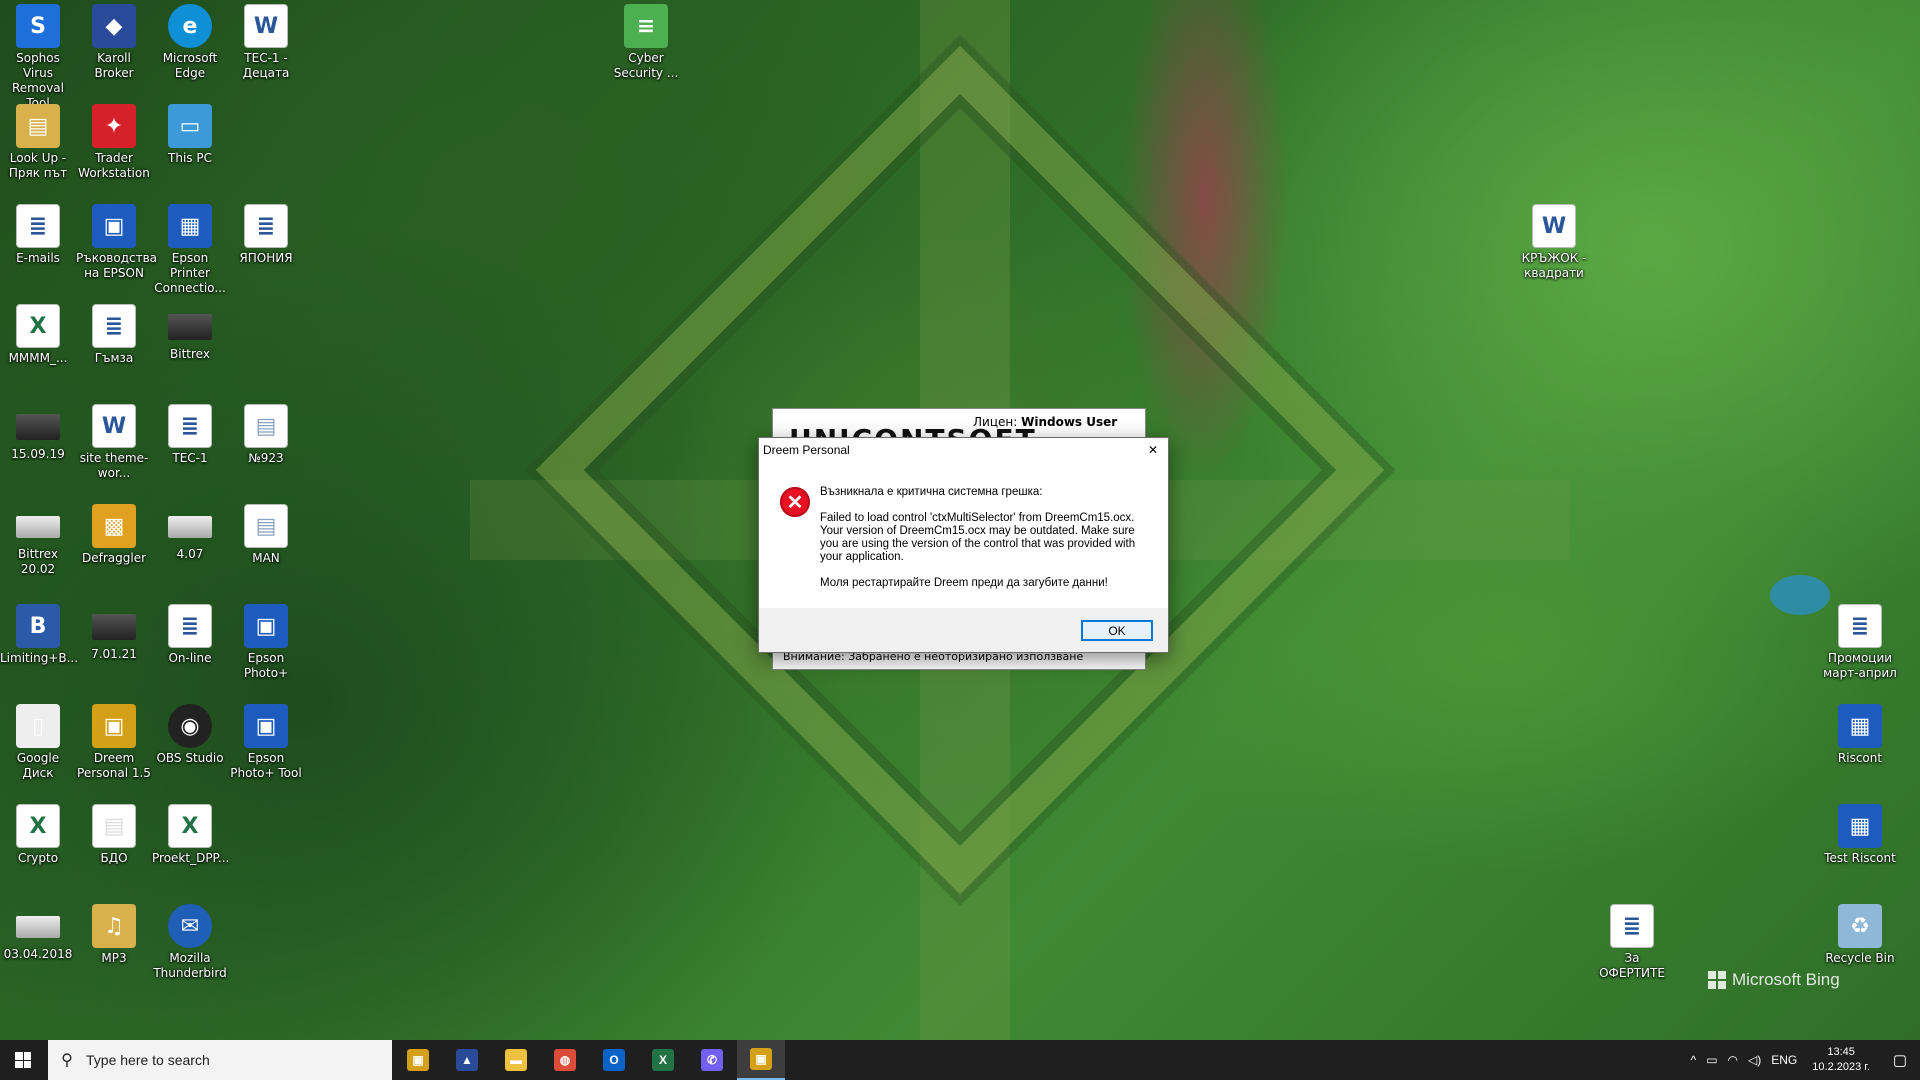 This screenshot has height=1080, width=1920. I want to click on desktop-icon: W КРЪЖОК - квадрати, so click(1554, 240).